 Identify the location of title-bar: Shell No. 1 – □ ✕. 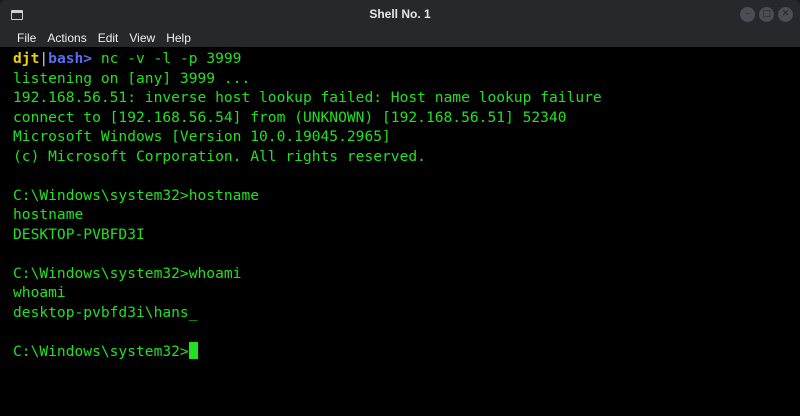
(400, 14).